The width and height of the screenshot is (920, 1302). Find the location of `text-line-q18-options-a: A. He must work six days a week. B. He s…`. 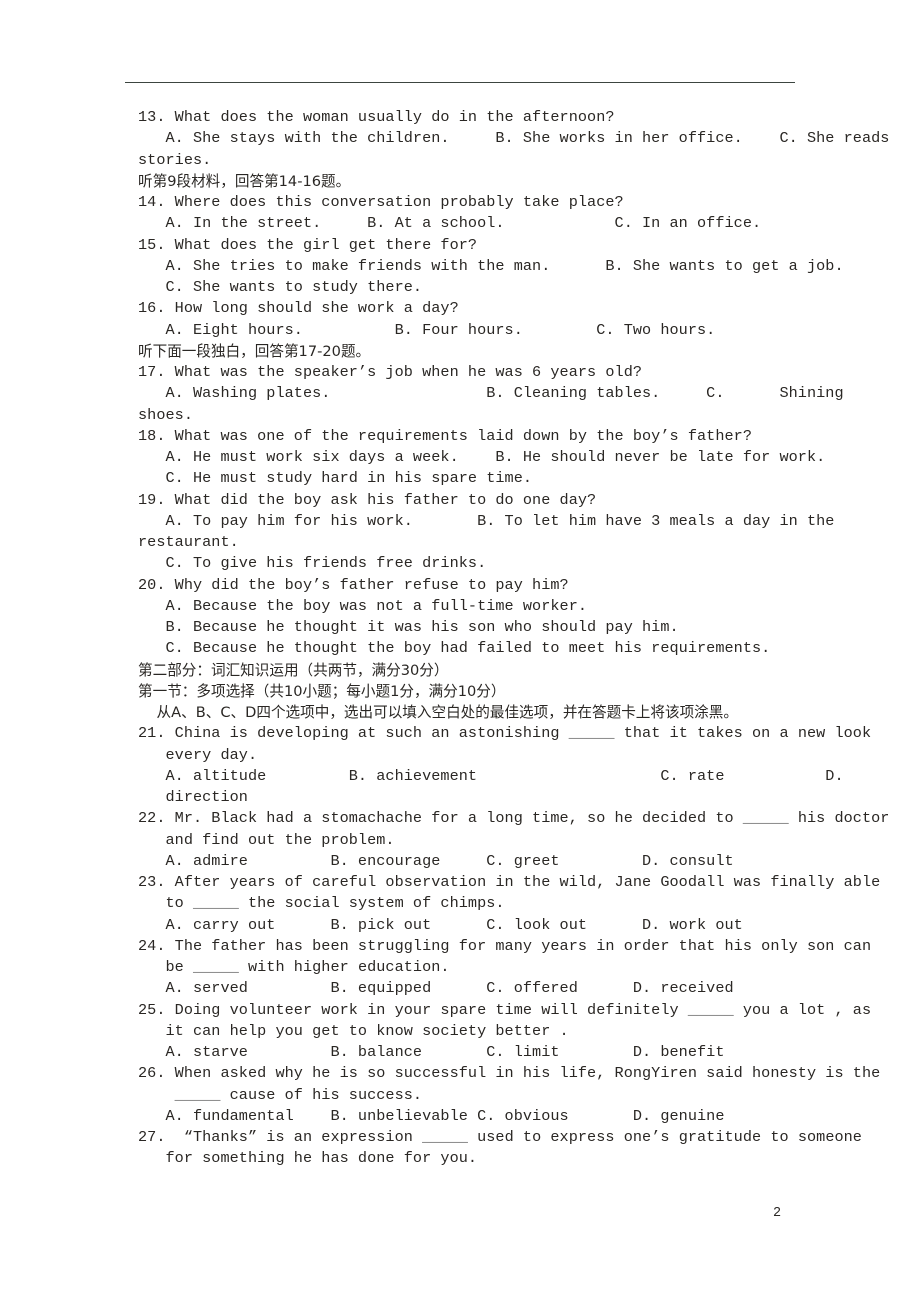

text-line-q18-options-a: A. He must work six days a week. B. He s… is located at coordinates (482, 457).